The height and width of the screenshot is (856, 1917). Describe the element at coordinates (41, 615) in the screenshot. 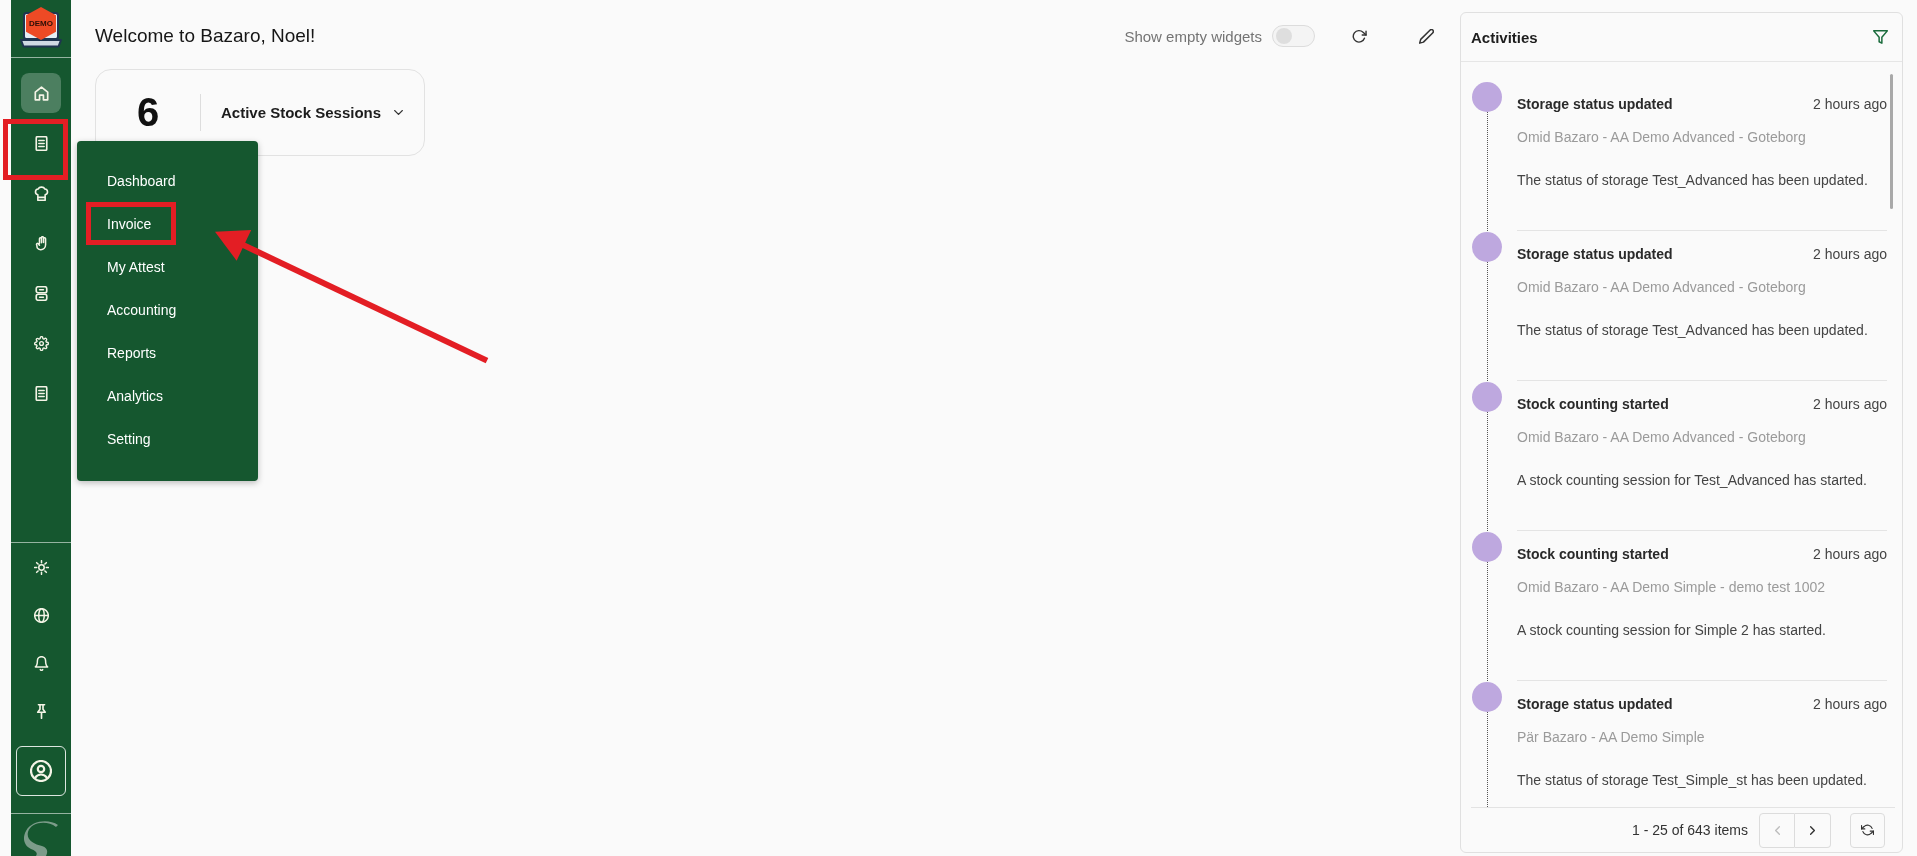

I see `globe-icon` at that location.